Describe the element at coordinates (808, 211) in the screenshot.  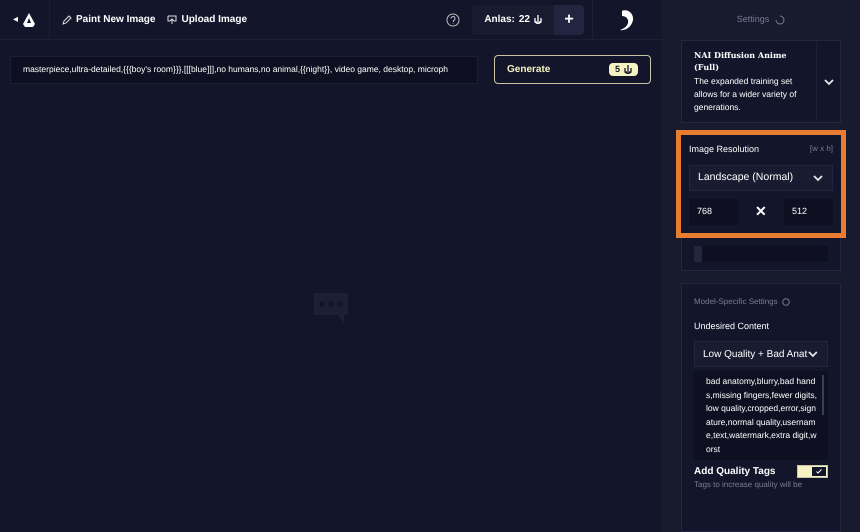
I see `height-field: 512` at that location.